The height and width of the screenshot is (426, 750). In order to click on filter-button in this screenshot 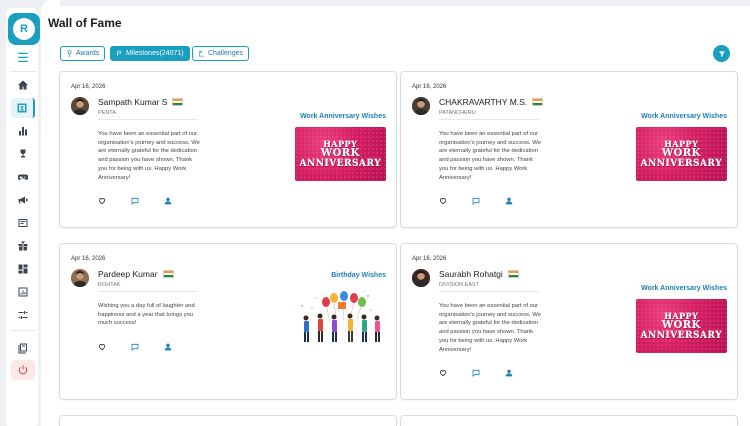, I will do `click(721, 53)`.